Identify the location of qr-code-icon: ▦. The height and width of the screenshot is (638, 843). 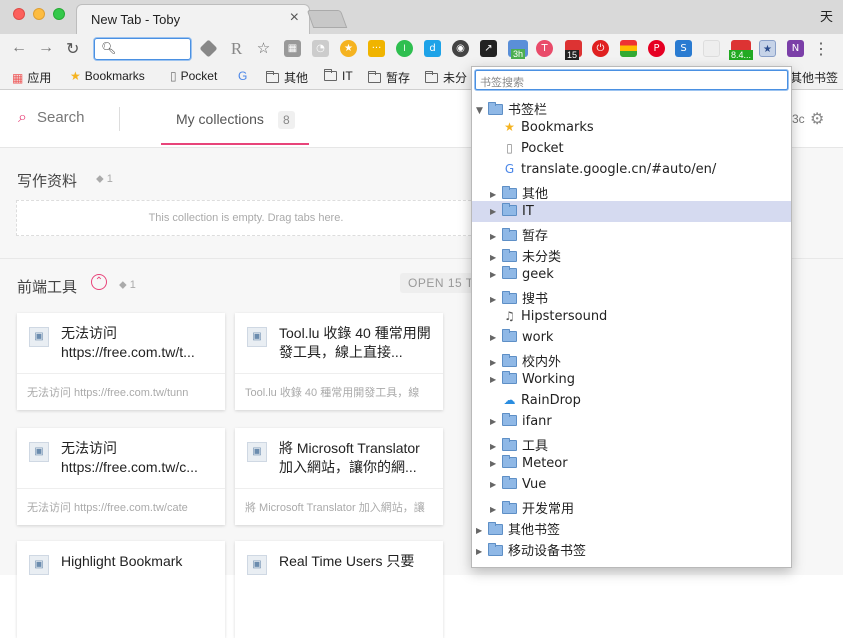
(292, 48).